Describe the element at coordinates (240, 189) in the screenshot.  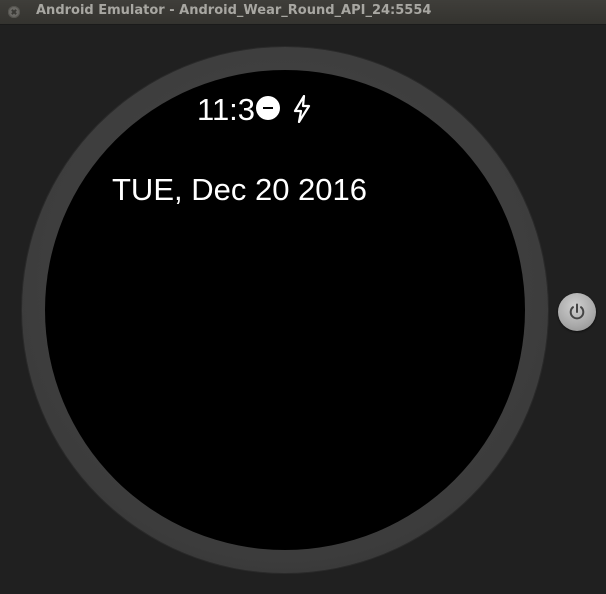
I see `watch-date: TUE, Dec 20 2016` at that location.